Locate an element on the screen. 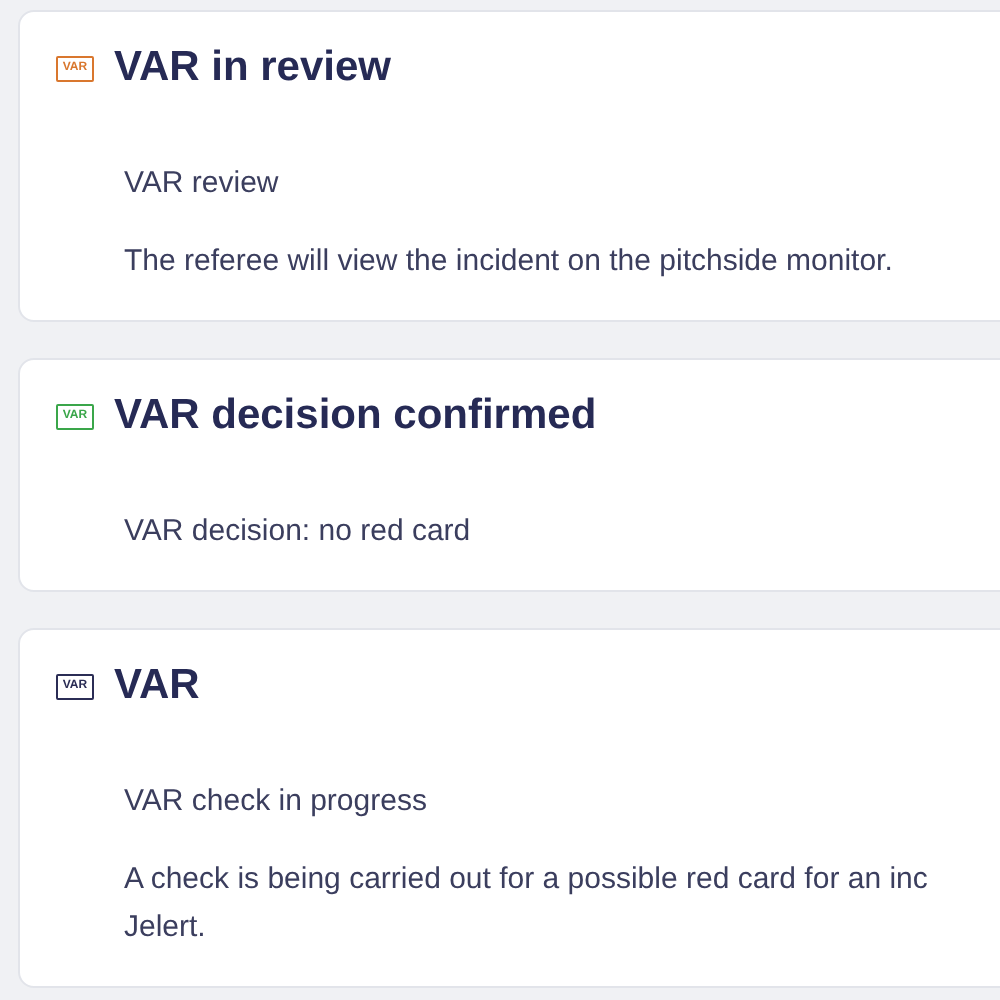 The width and height of the screenshot is (1000, 1000). event-title: VAR is located at coordinates (157, 686).